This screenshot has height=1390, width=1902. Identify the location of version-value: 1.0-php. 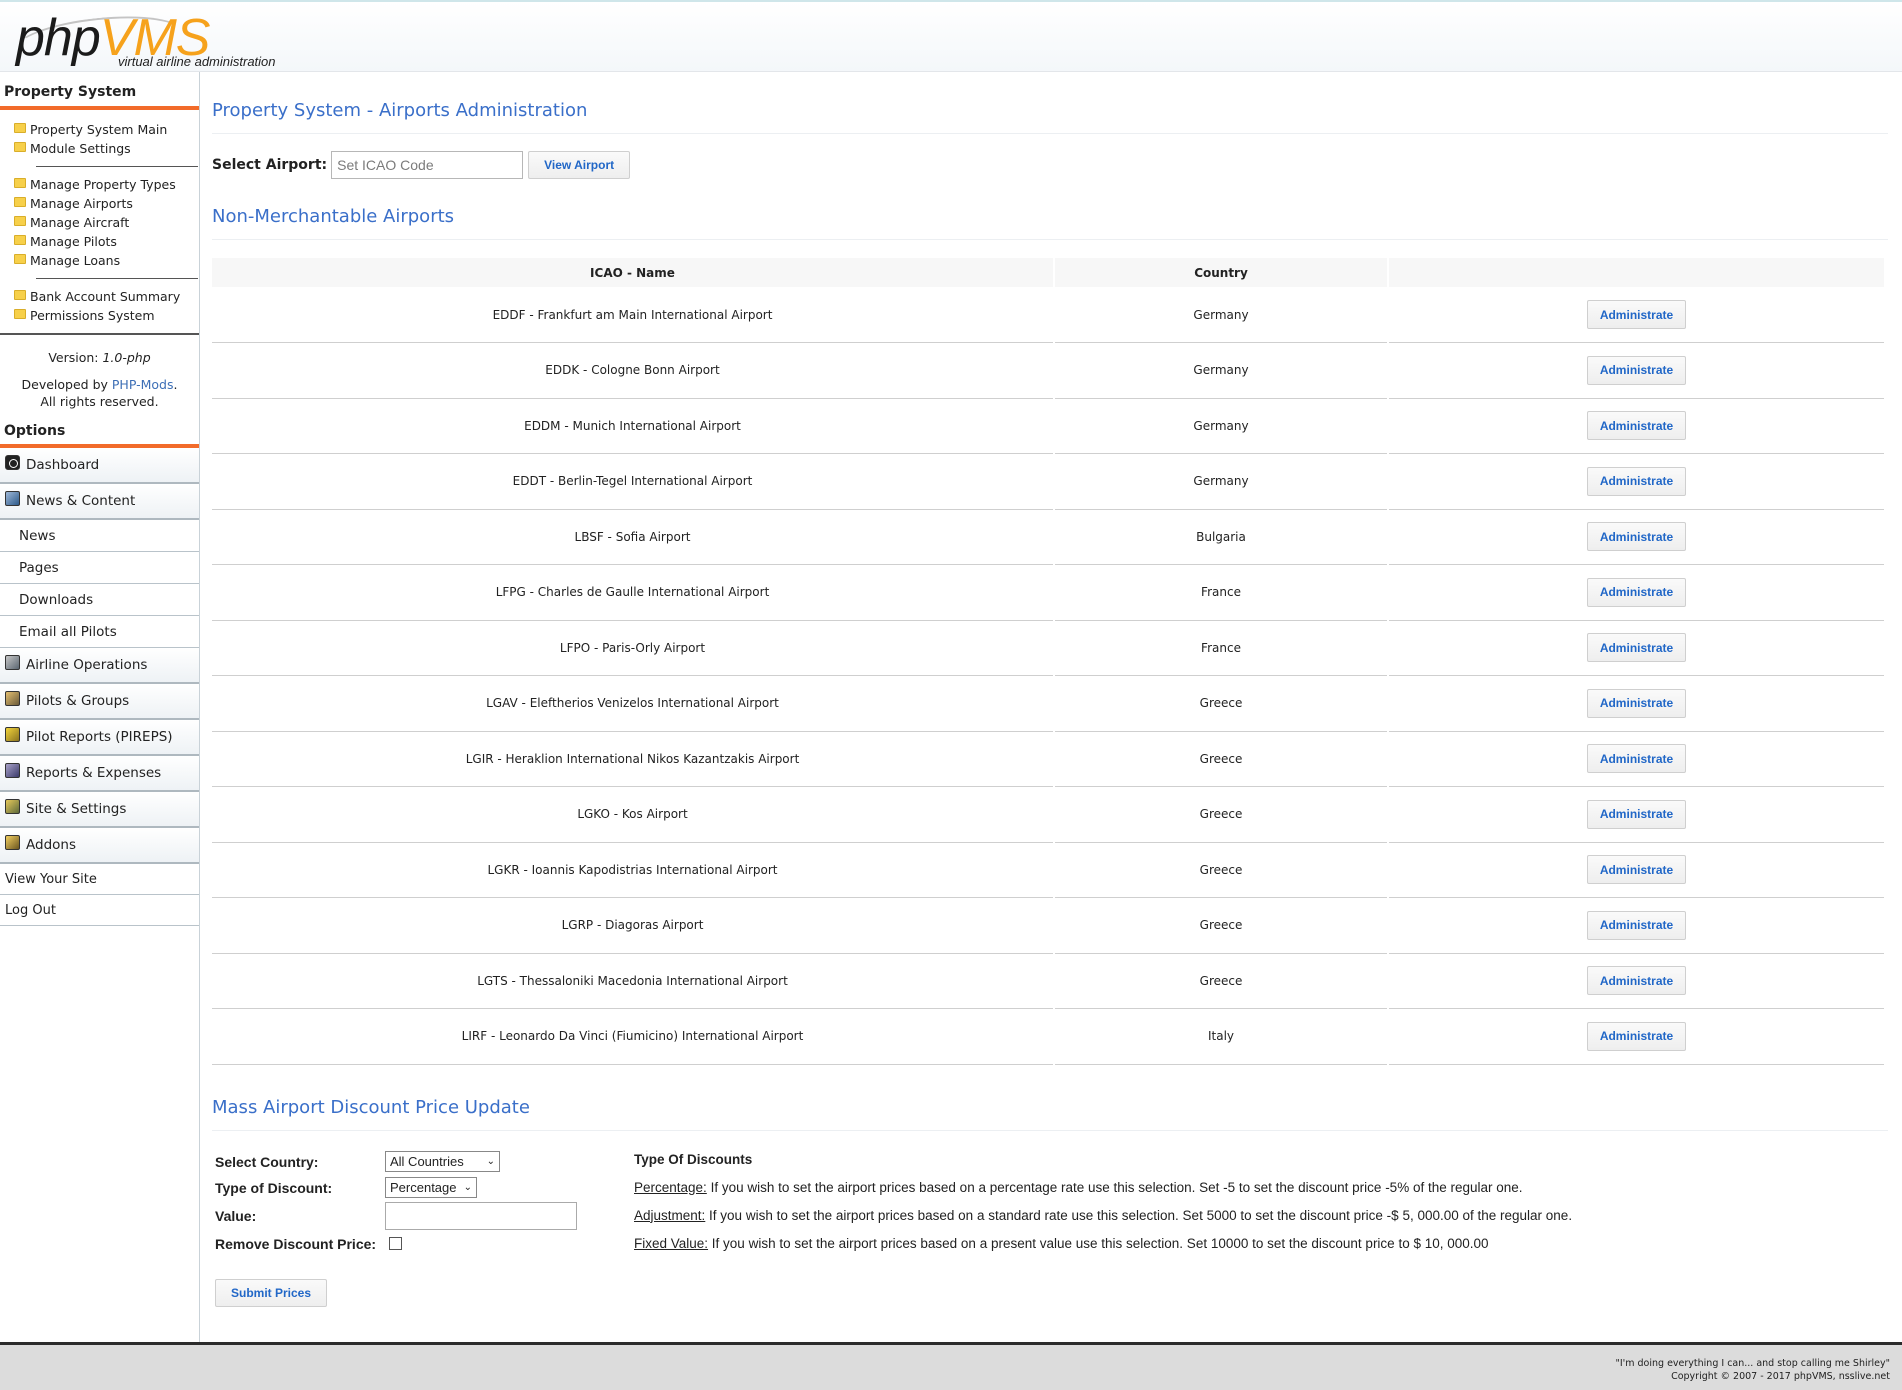
(126, 357).